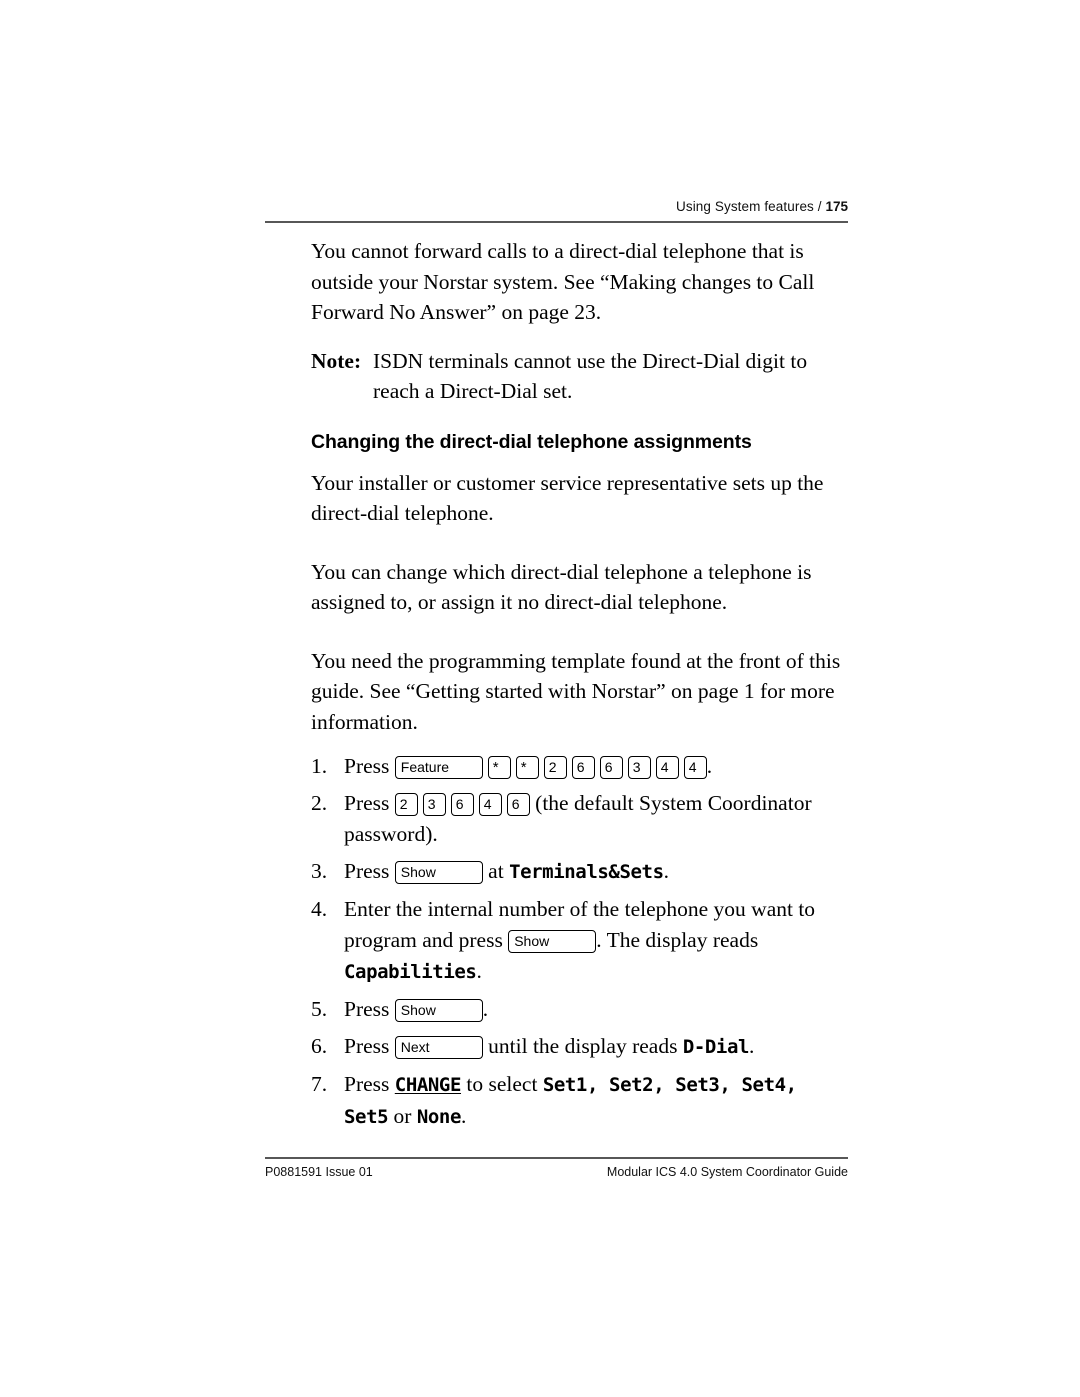 This screenshot has height=1397, width=1080. What do you see at coordinates (319, 1084) in the screenshot?
I see `step-number: 7.` at bounding box center [319, 1084].